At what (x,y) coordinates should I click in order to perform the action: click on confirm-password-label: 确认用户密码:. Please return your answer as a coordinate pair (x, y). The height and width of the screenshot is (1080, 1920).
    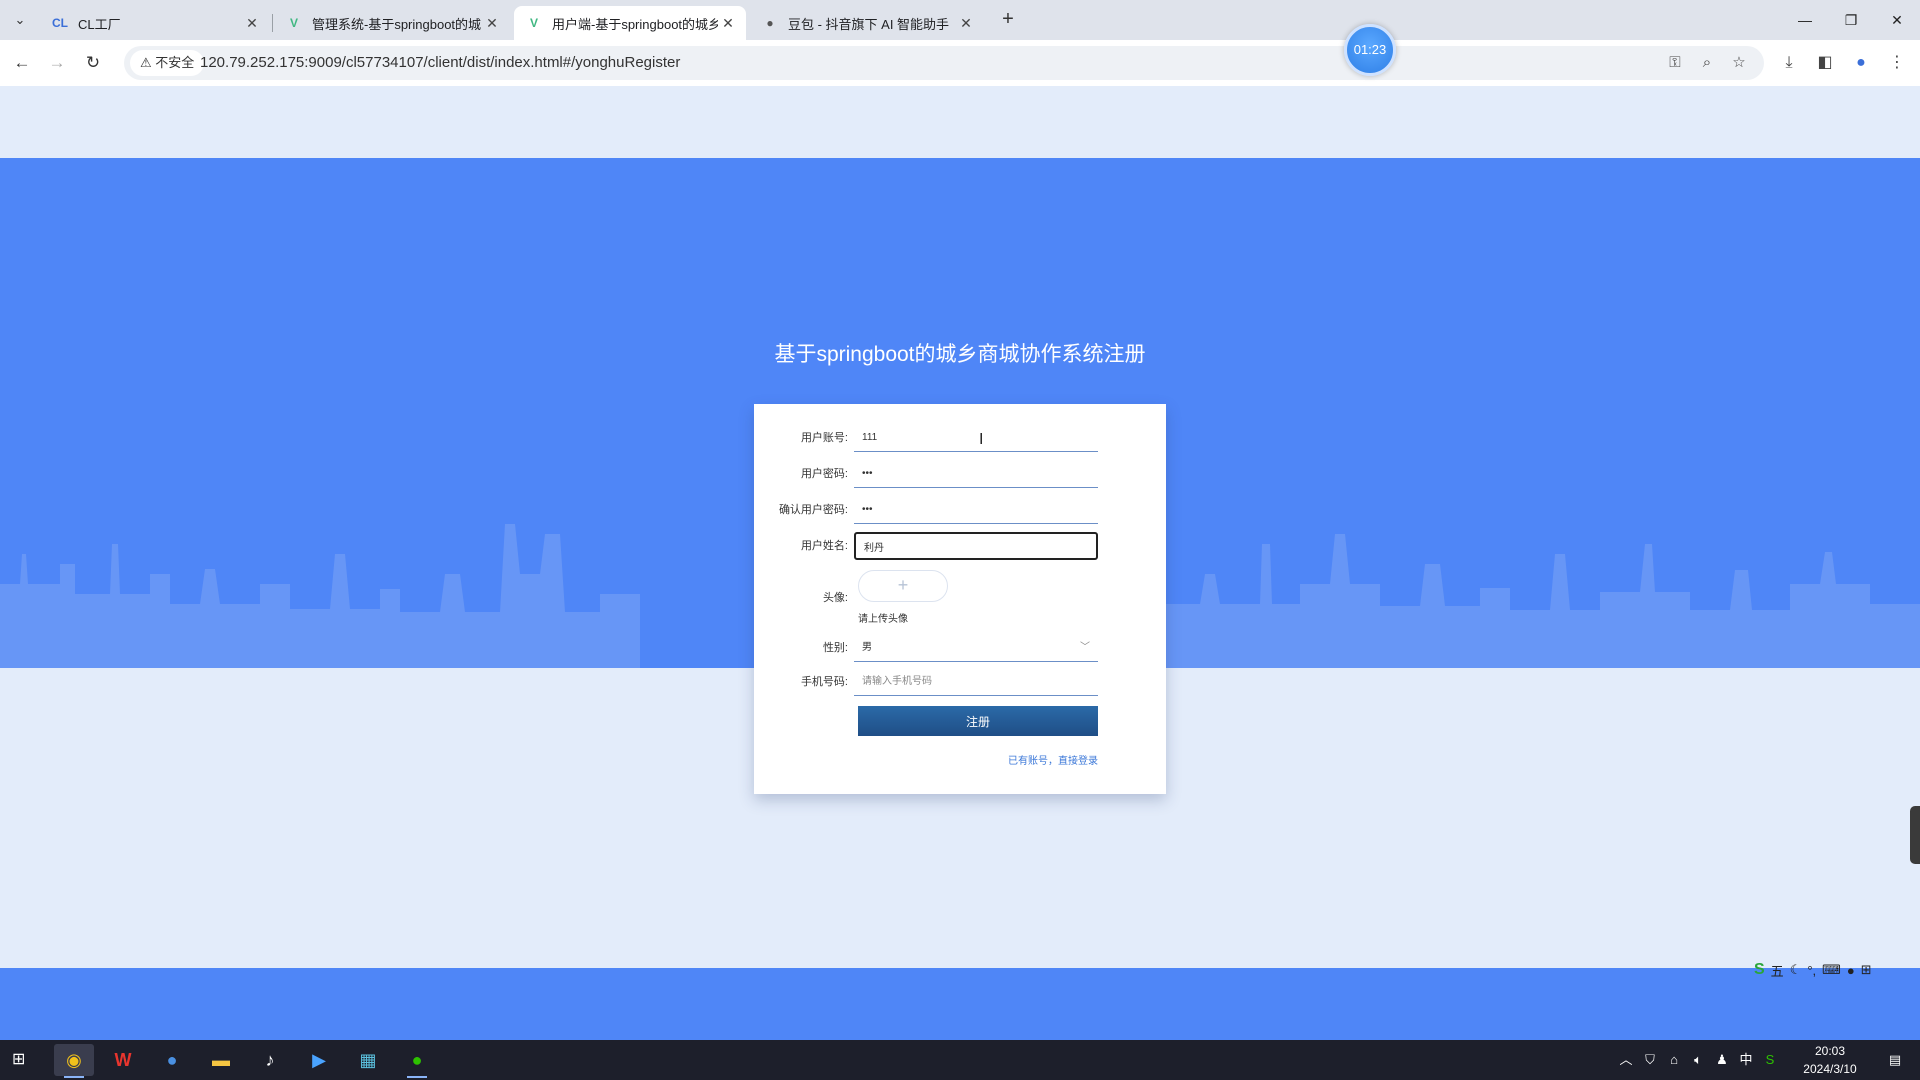
    Looking at the image, I should click on (813, 510).